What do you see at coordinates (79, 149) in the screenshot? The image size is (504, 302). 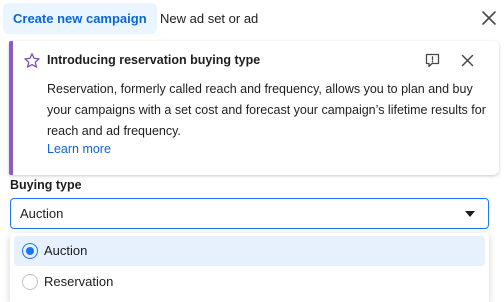 I see `learn-more-link: Learn more` at bounding box center [79, 149].